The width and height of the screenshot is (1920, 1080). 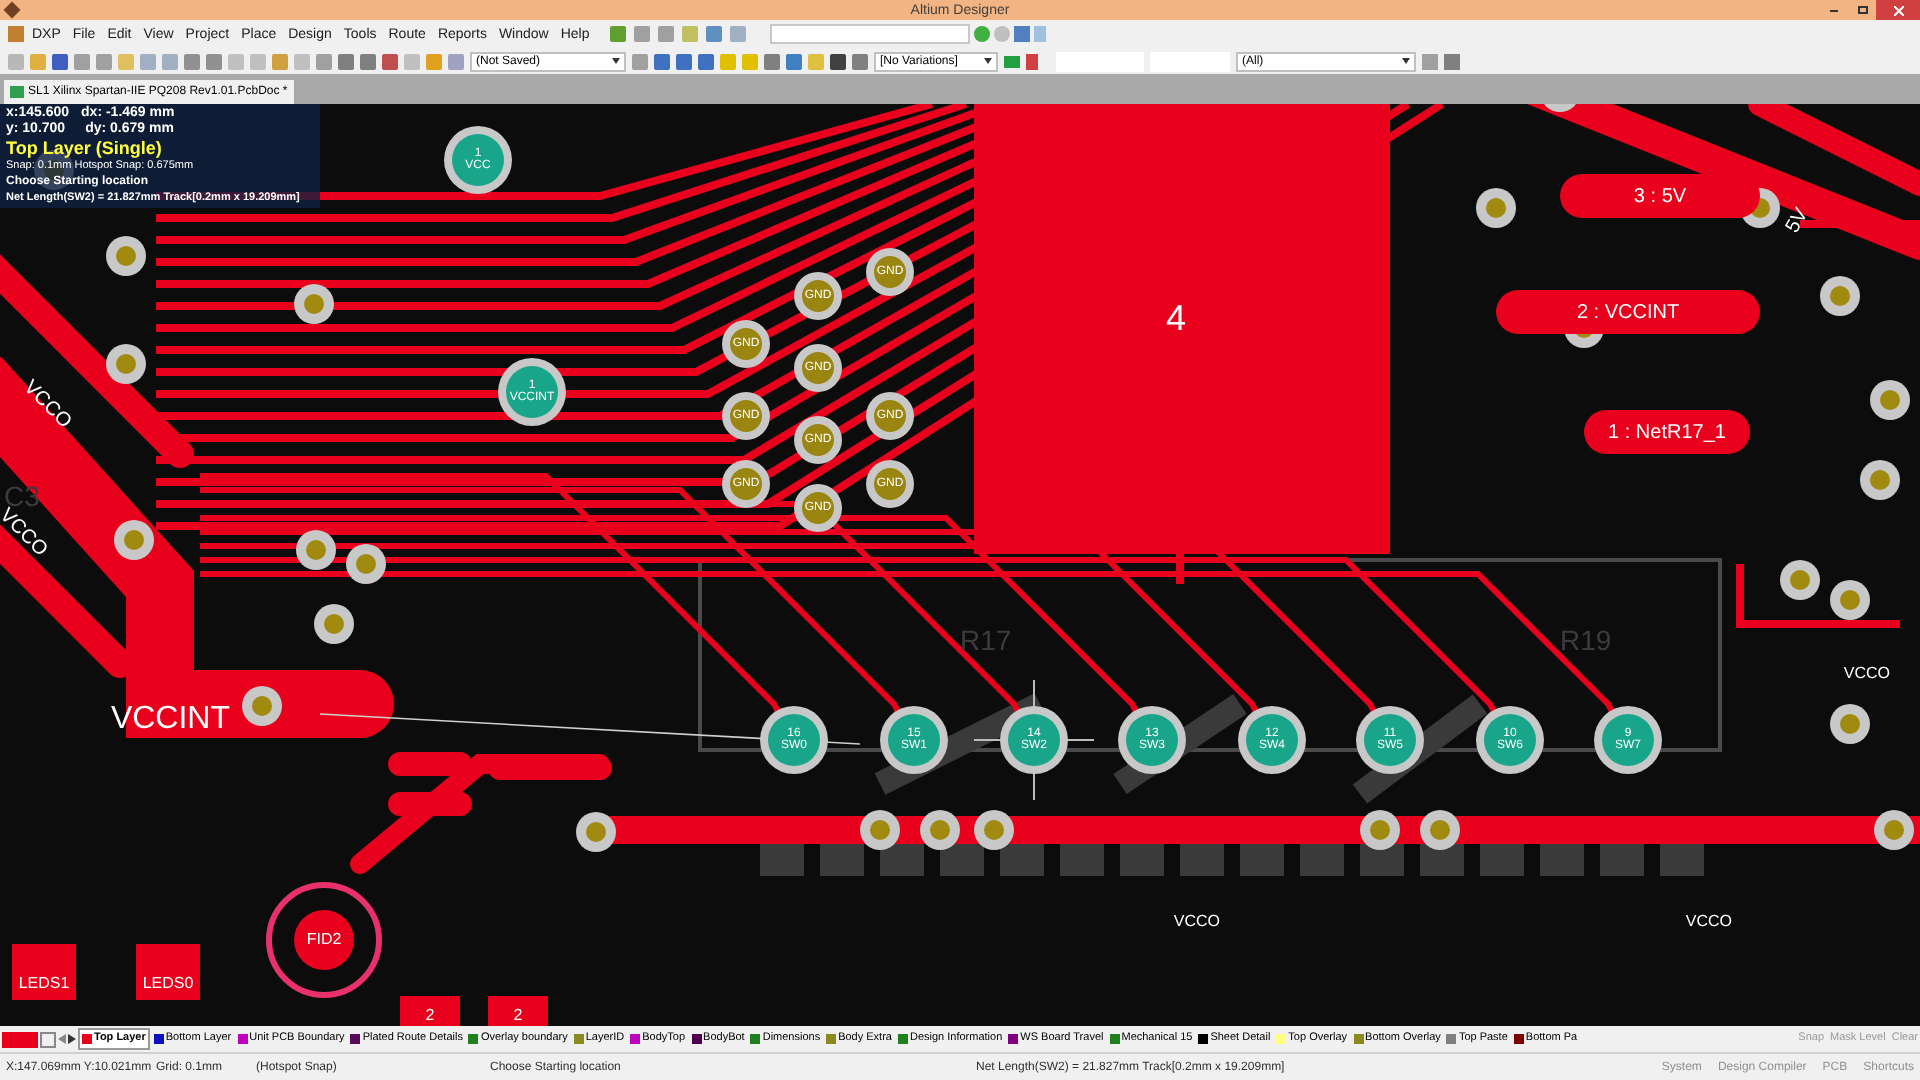 I want to click on net-pad: 1 : NetR17_1, so click(x=1667, y=432).